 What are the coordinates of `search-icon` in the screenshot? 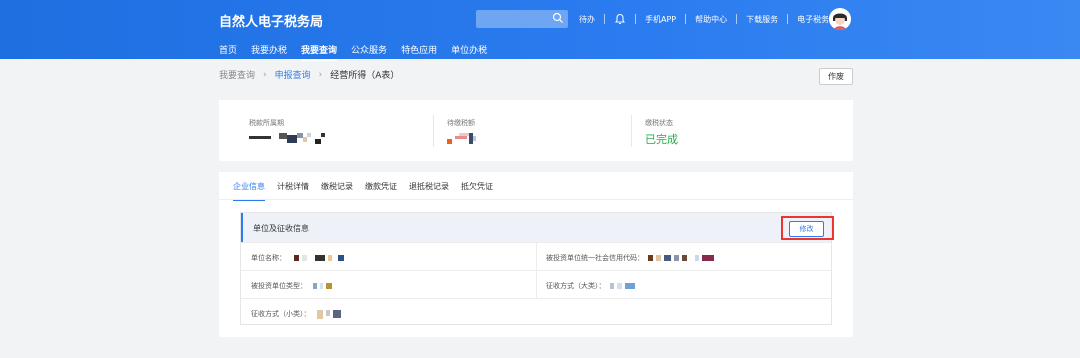 It's located at (558, 18).